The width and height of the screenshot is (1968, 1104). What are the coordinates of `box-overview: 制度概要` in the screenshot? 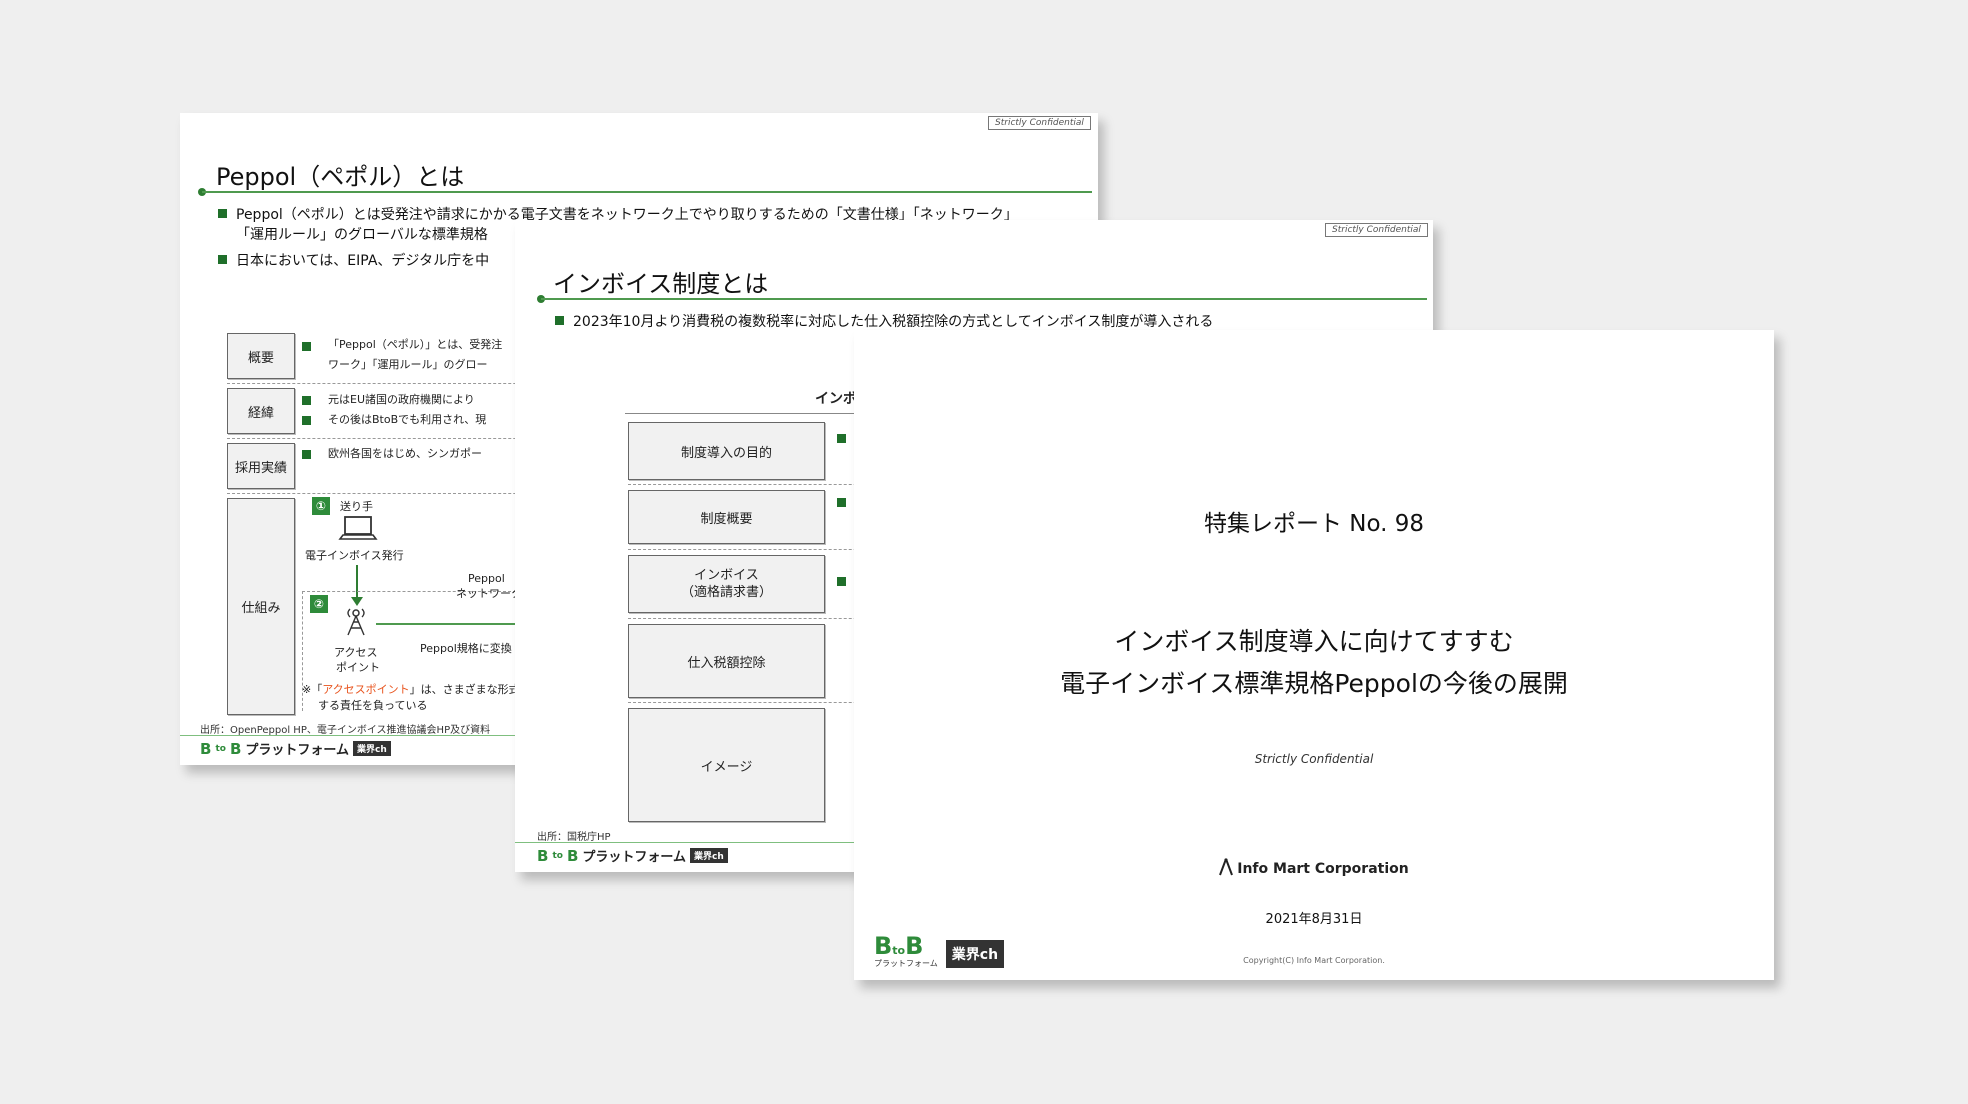 It's located at (726, 517).